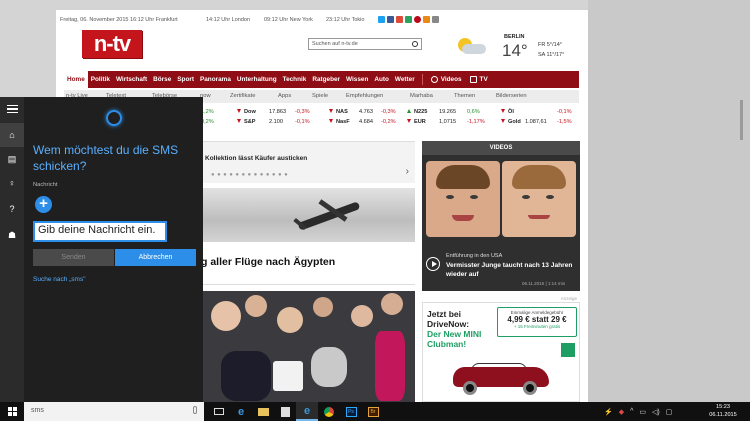 This screenshot has height=421, width=750. Describe the element at coordinates (374, 113) in the screenshot. I see `ticker-row: NAS 4.763 -0,3%` at that location.